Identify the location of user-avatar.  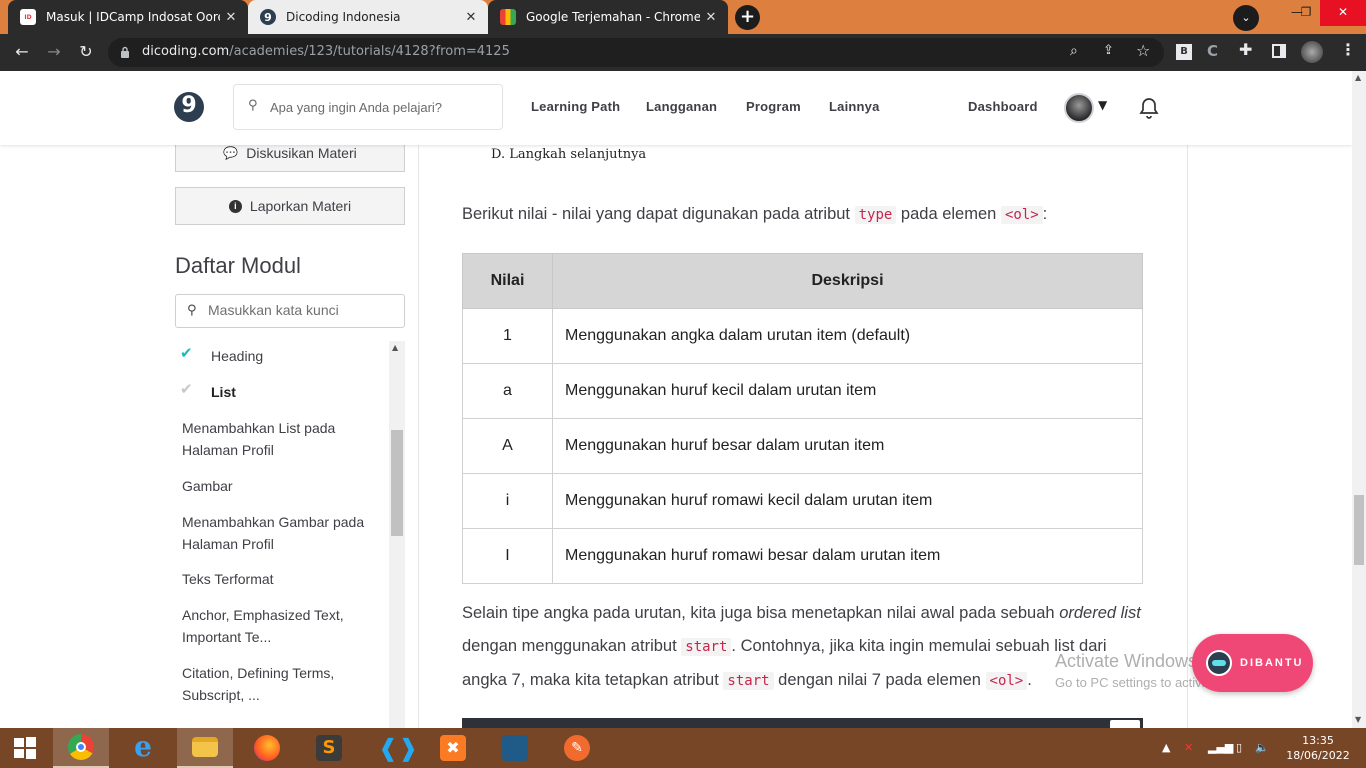
(1079, 108).